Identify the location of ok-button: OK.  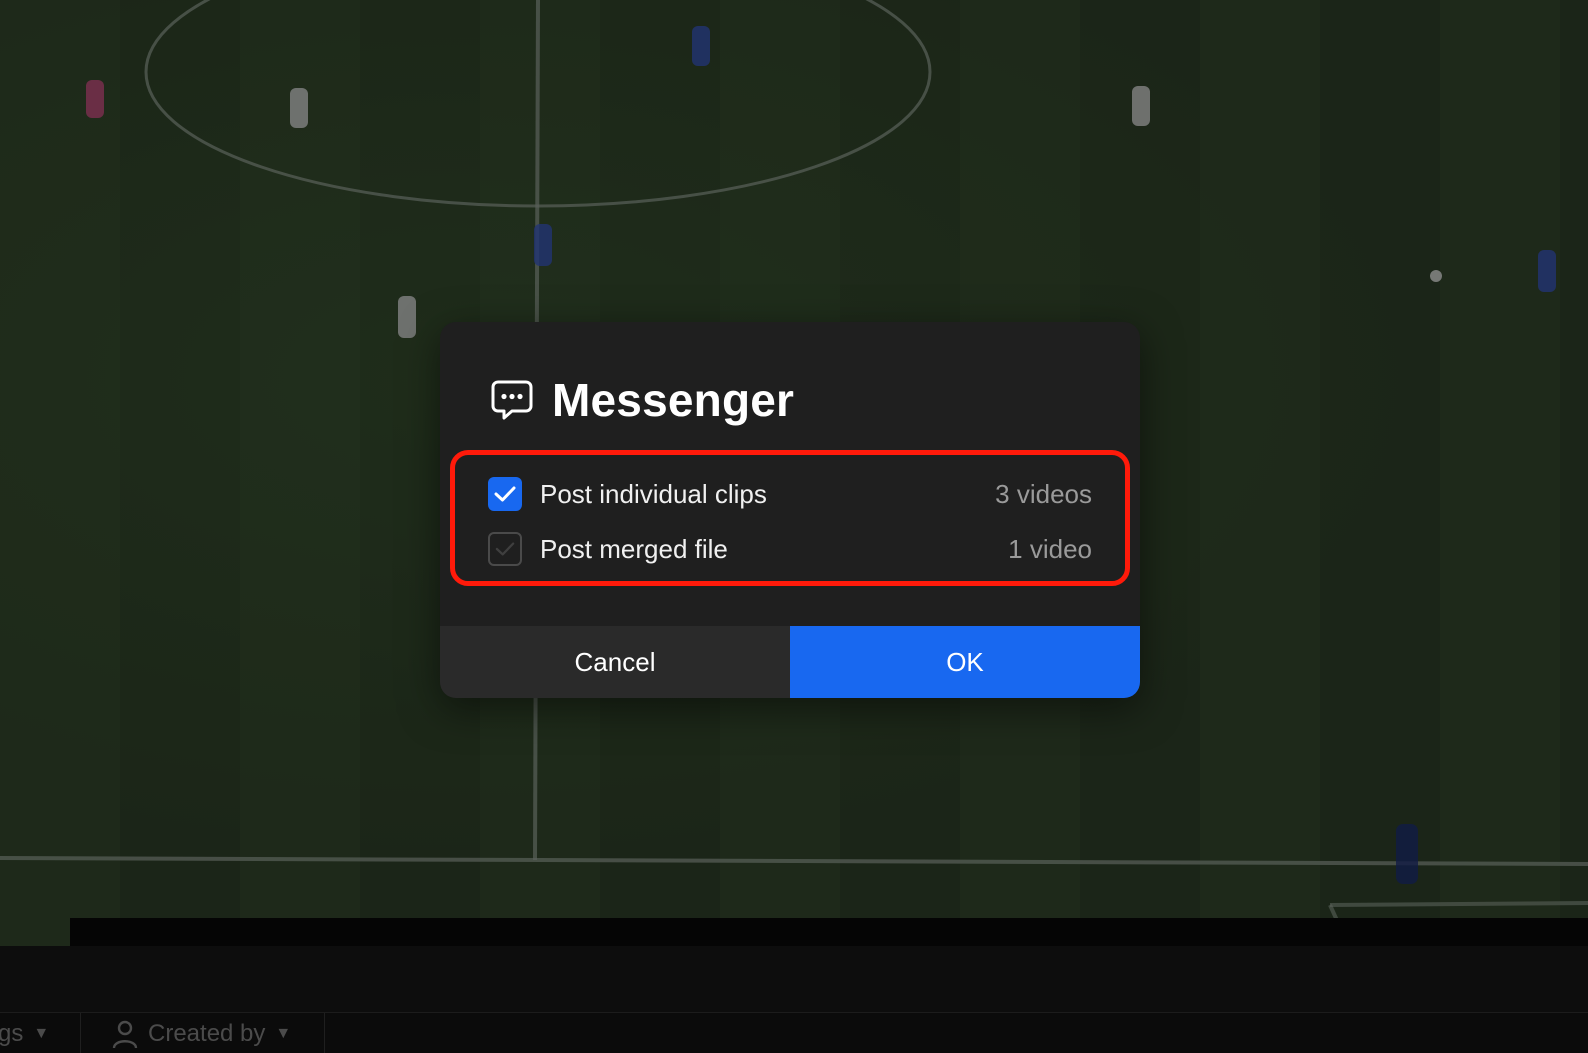
(965, 662).